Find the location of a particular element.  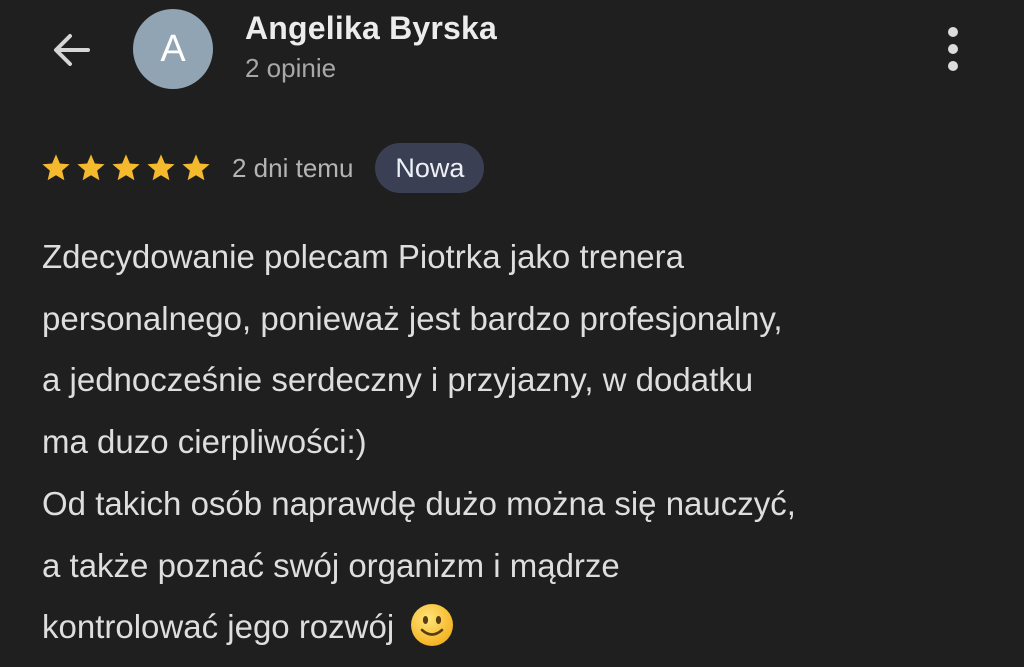

back-button is located at coordinates (72, 50).